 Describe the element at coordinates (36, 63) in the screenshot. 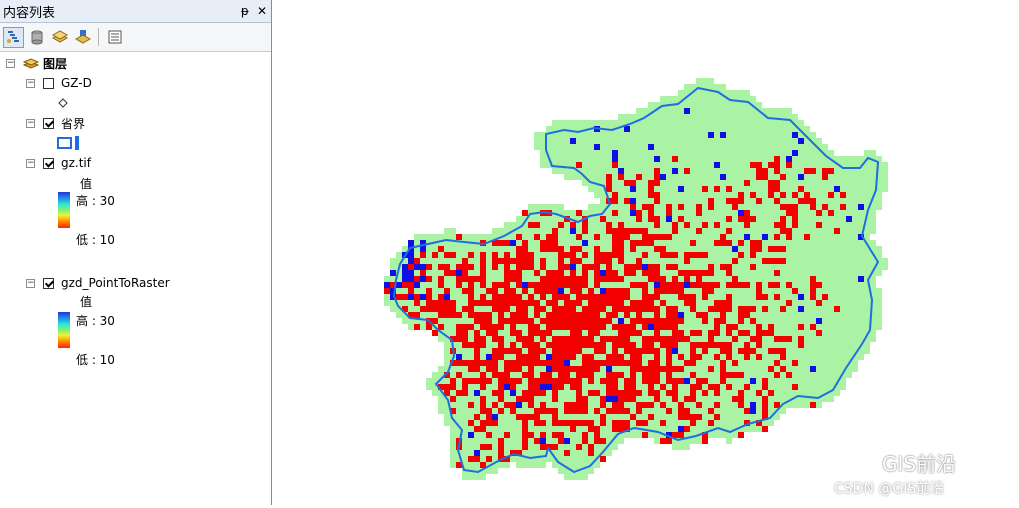

I see `layers-root: − 图层` at that location.